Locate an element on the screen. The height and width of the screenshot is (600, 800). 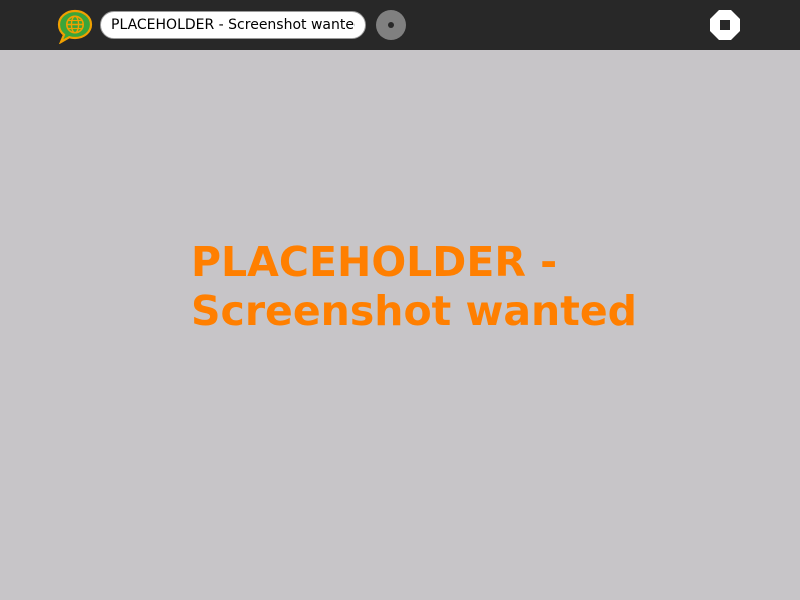
stop-icon is located at coordinates (725, 25).